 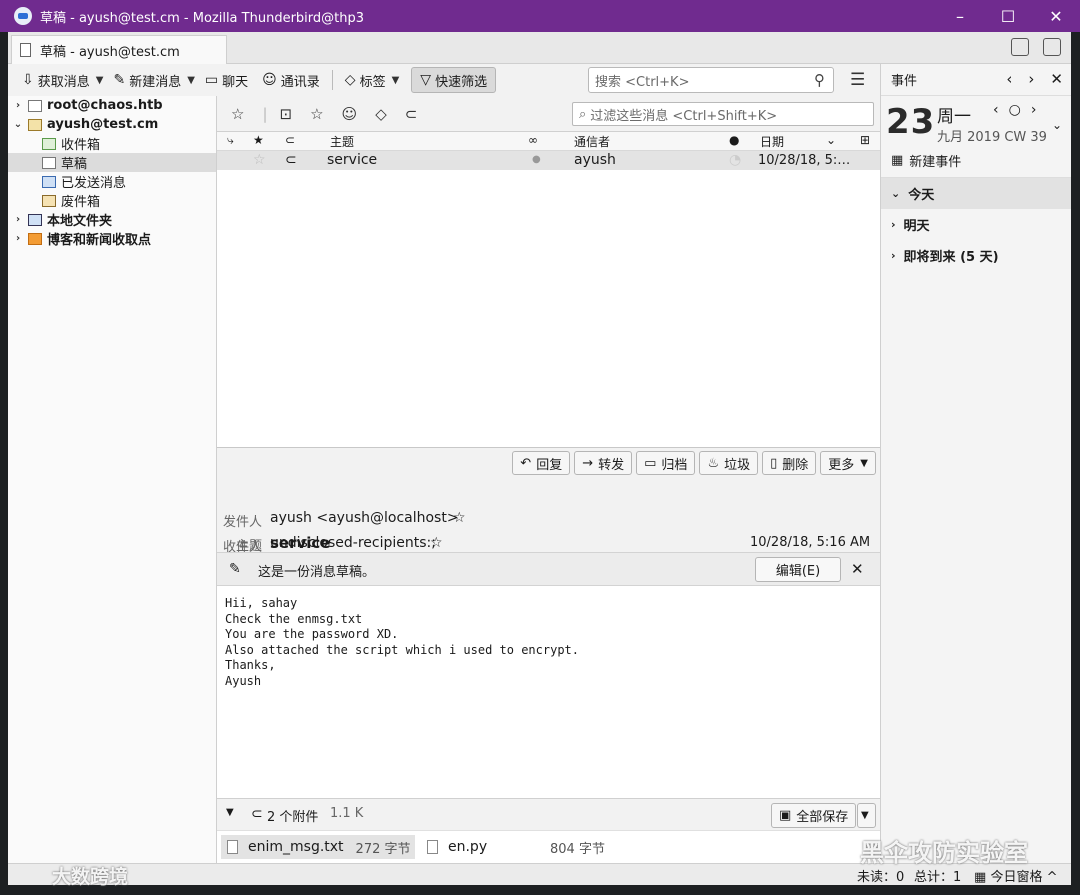 What do you see at coordinates (735, 160) in the screenshot?
I see `junk-status-icon: ◔` at bounding box center [735, 160].